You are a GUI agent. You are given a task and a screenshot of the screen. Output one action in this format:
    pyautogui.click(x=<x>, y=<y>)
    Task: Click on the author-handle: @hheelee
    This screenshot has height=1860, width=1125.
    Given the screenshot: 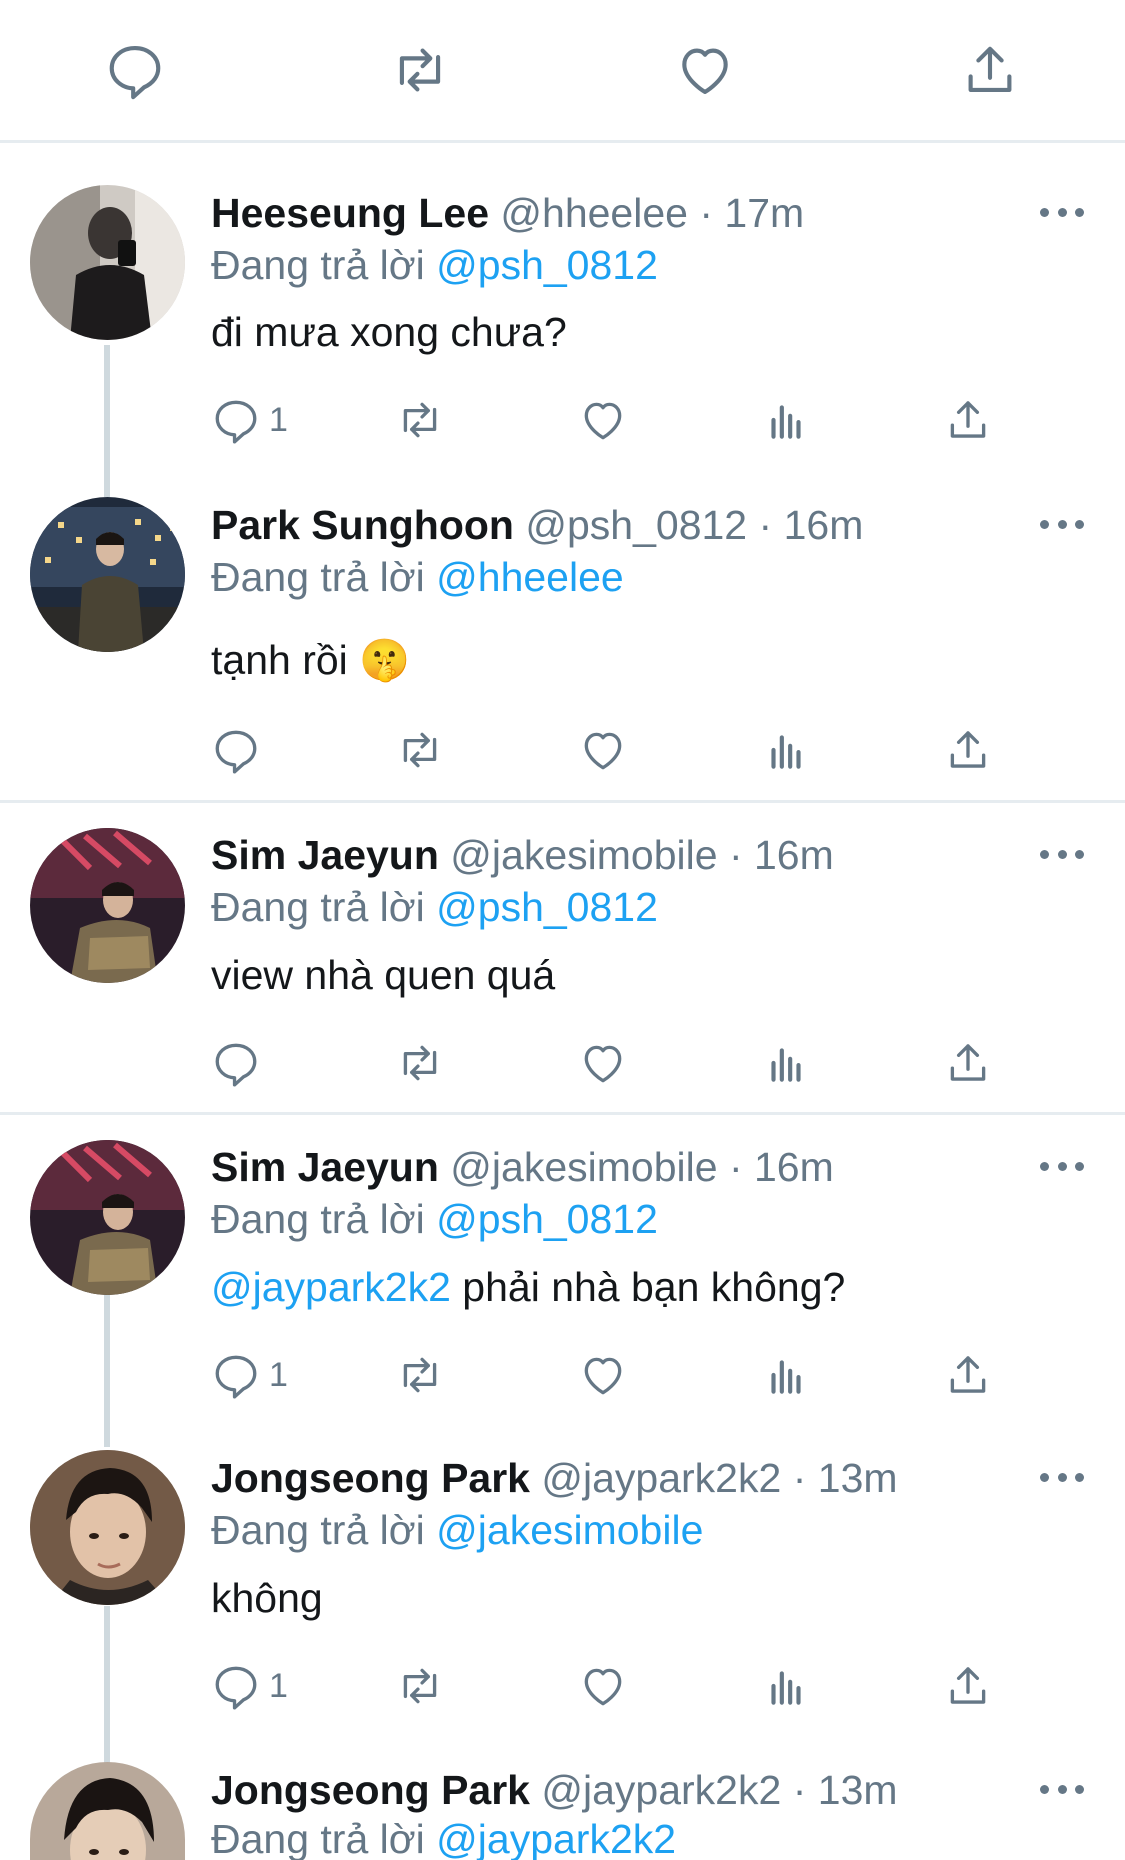 What is the action you would take?
    pyautogui.click(x=594, y=213)
    